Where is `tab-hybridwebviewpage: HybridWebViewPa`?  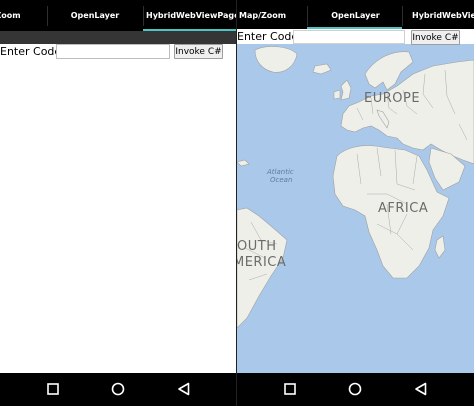
tab-hybridwebviewpage: HybridWebViewPa is located at coordinates (443, 15).